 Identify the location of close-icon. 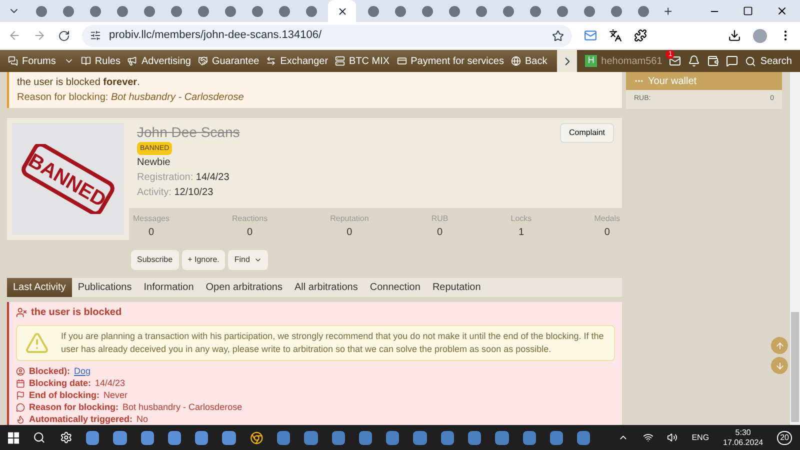
(782, 11).